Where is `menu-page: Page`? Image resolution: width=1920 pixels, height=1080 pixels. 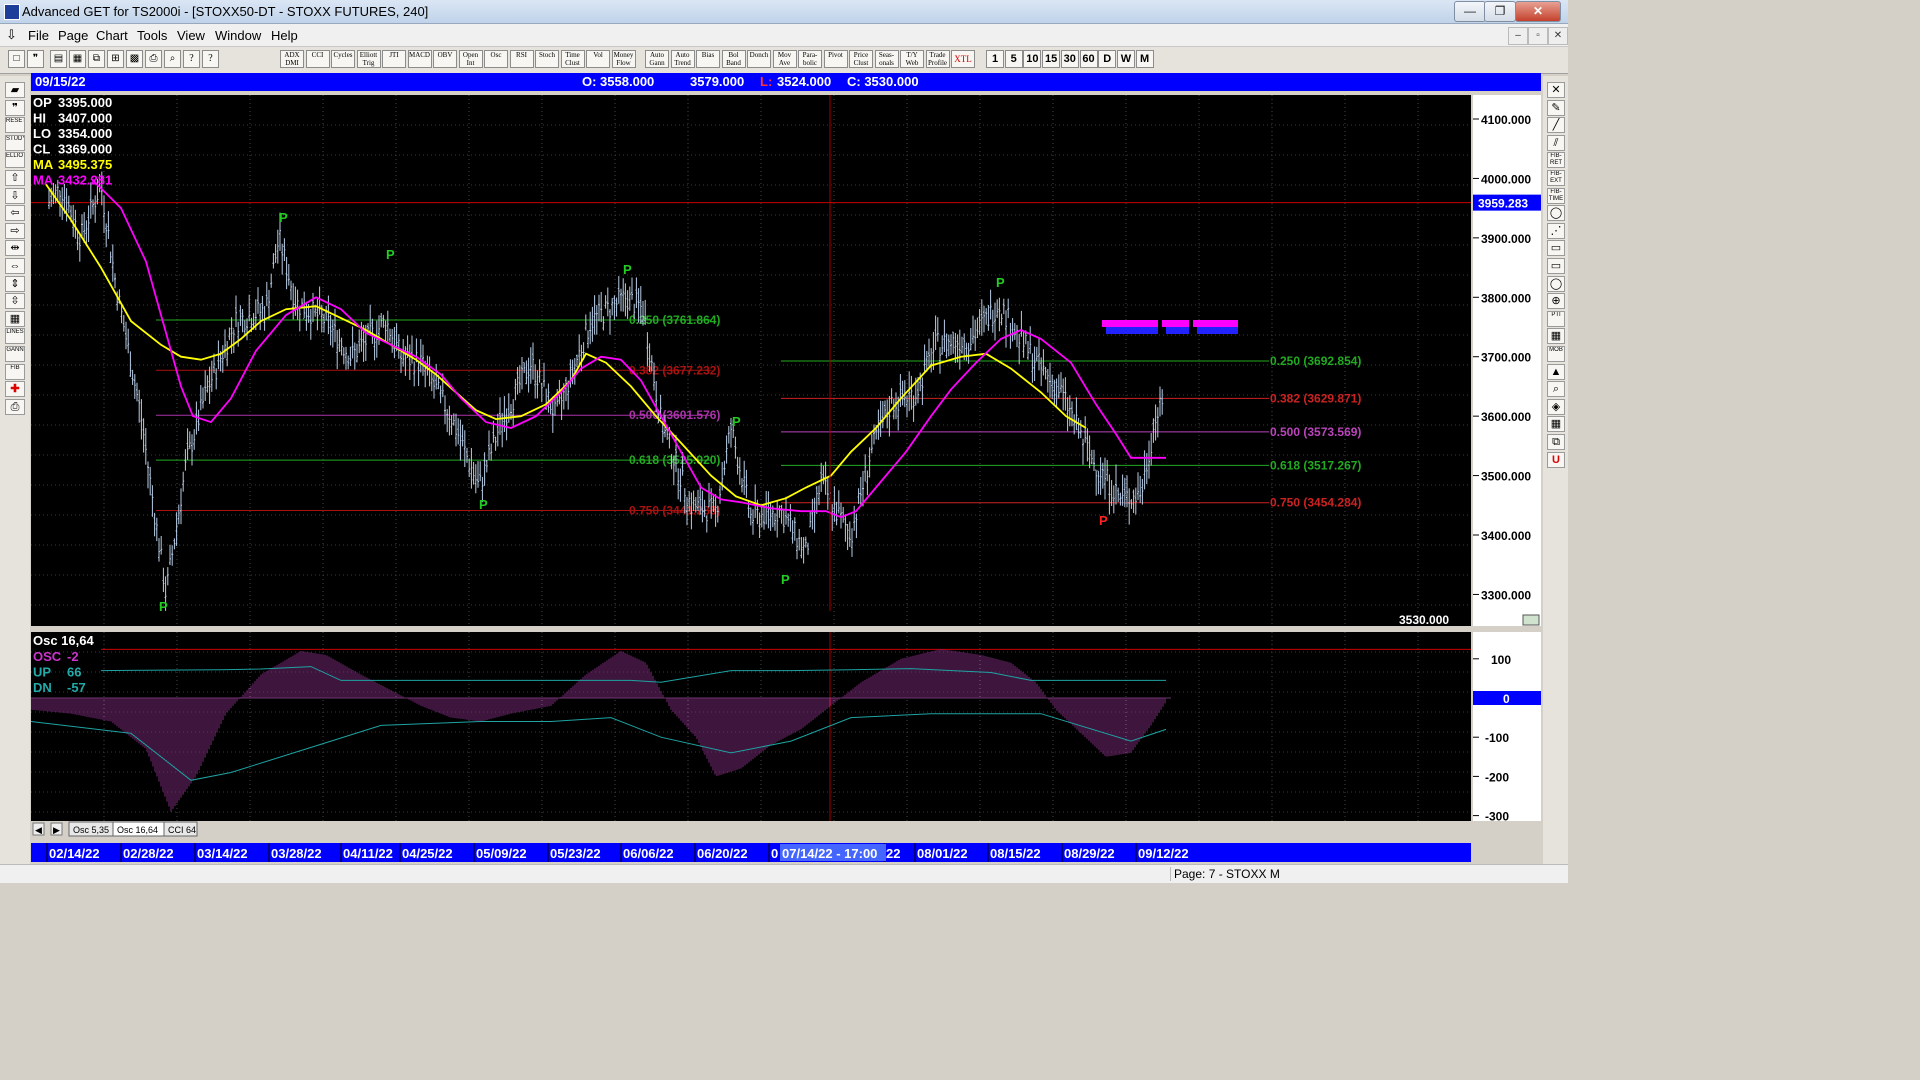 menu-page: Page is located at coordinates (73, 35).